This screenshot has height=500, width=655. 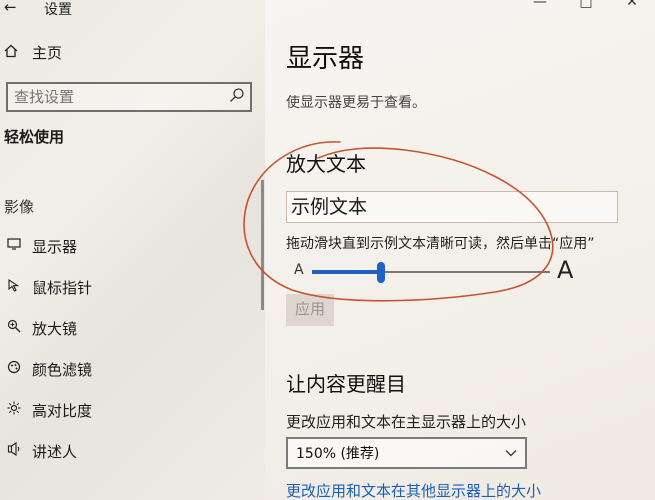 I want to click on search-box, so click(x=129, y=97).